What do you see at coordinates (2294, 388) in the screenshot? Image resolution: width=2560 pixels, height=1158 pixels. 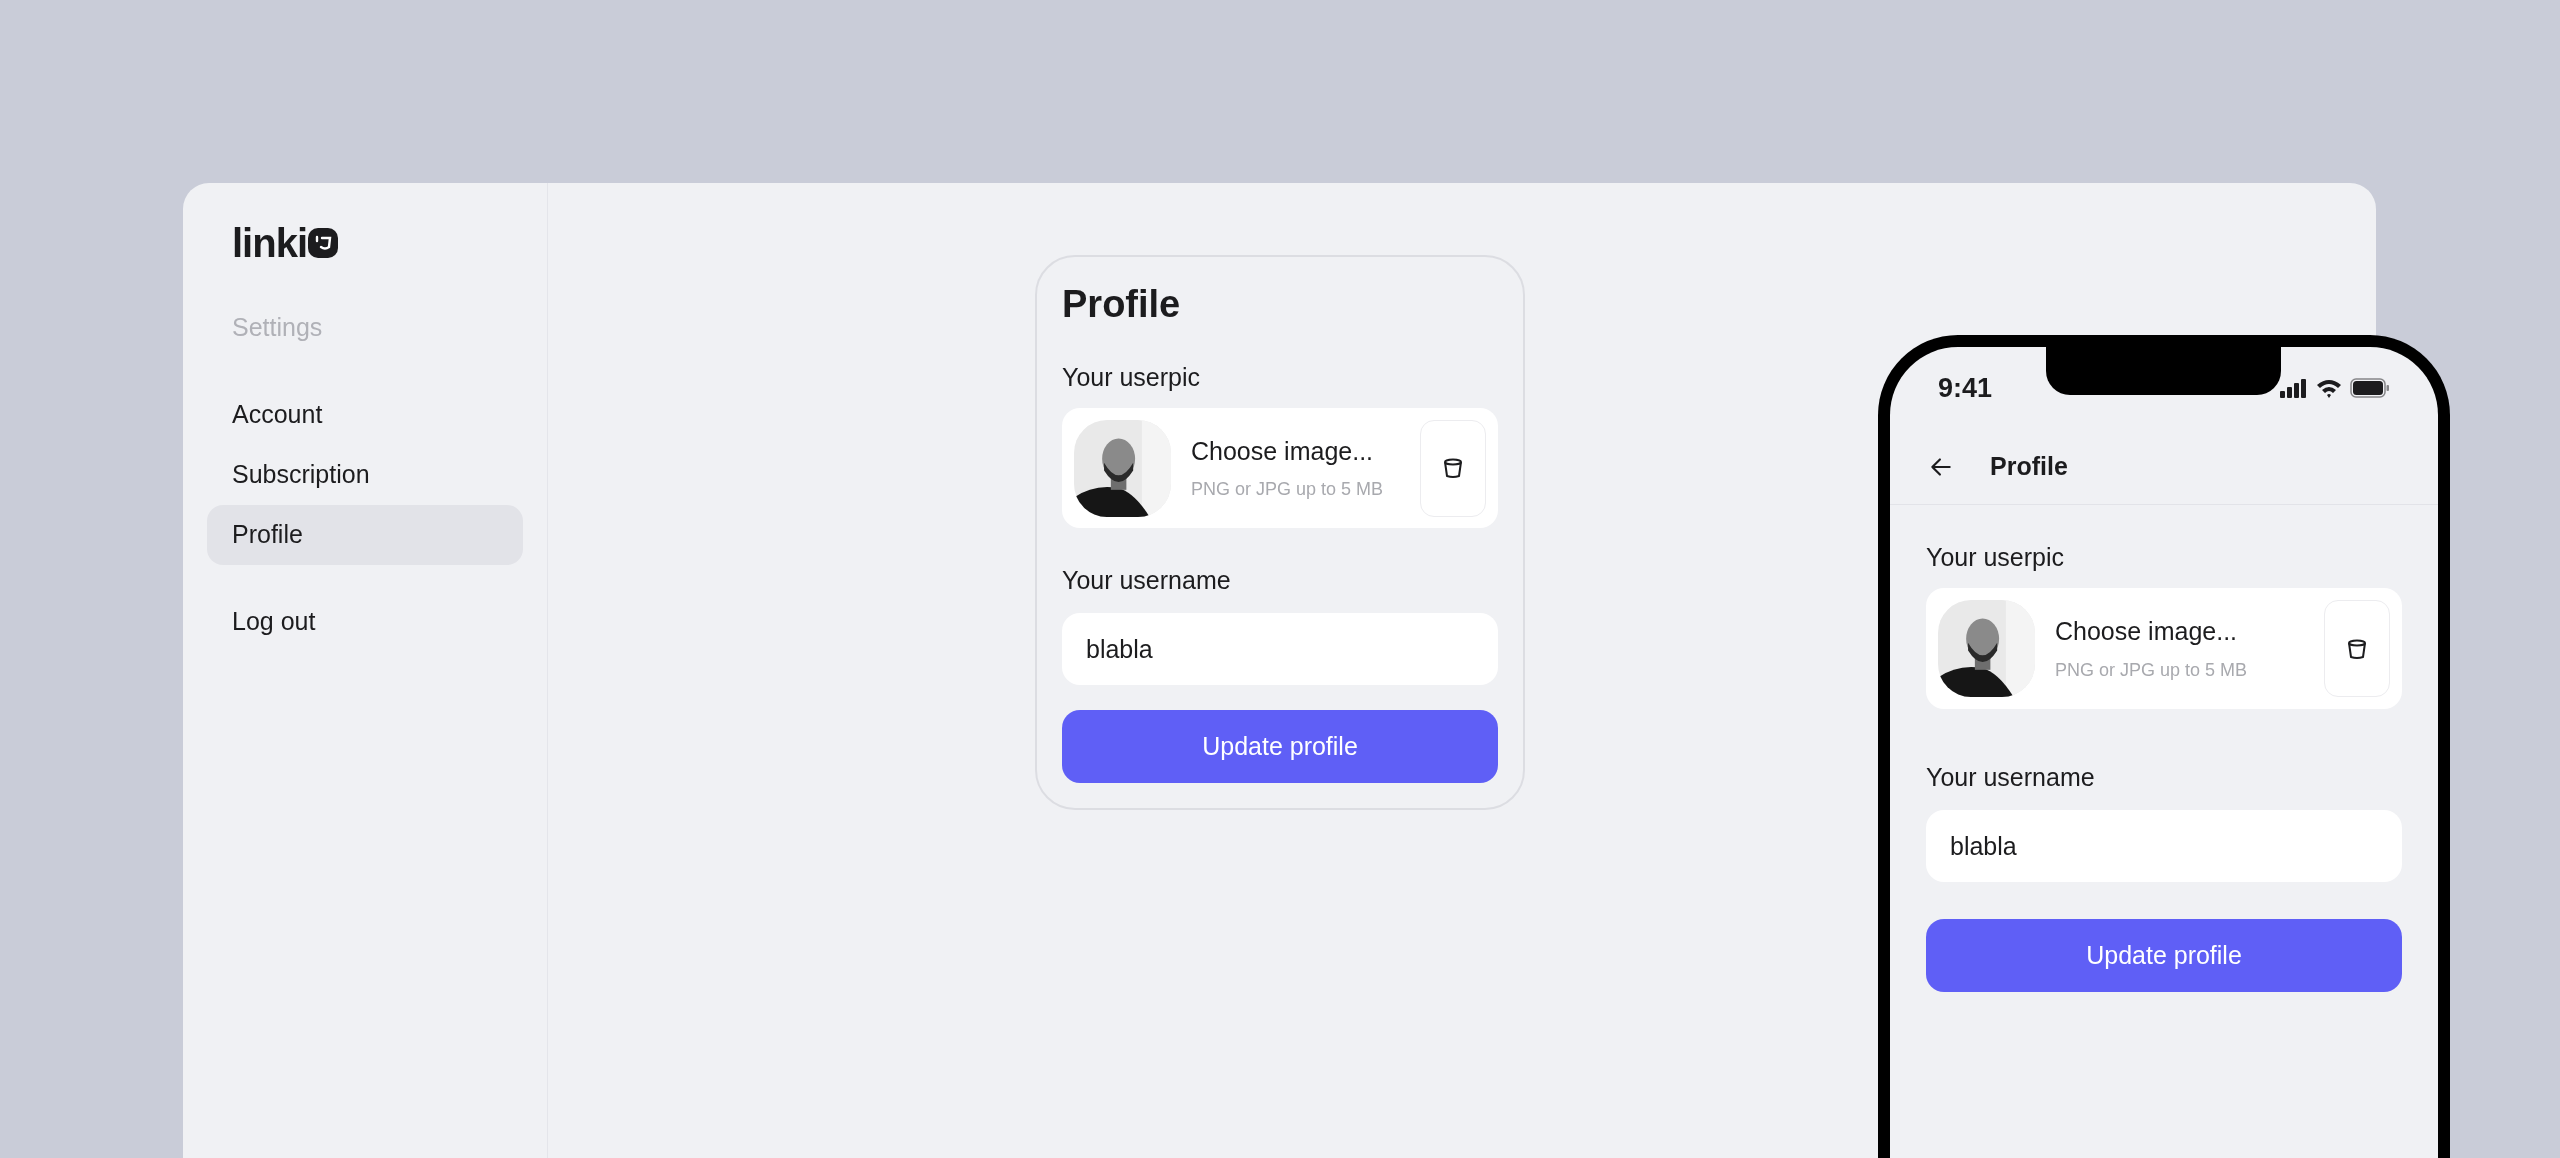 I see `signal-icon` at bounding box center [2294, 388].